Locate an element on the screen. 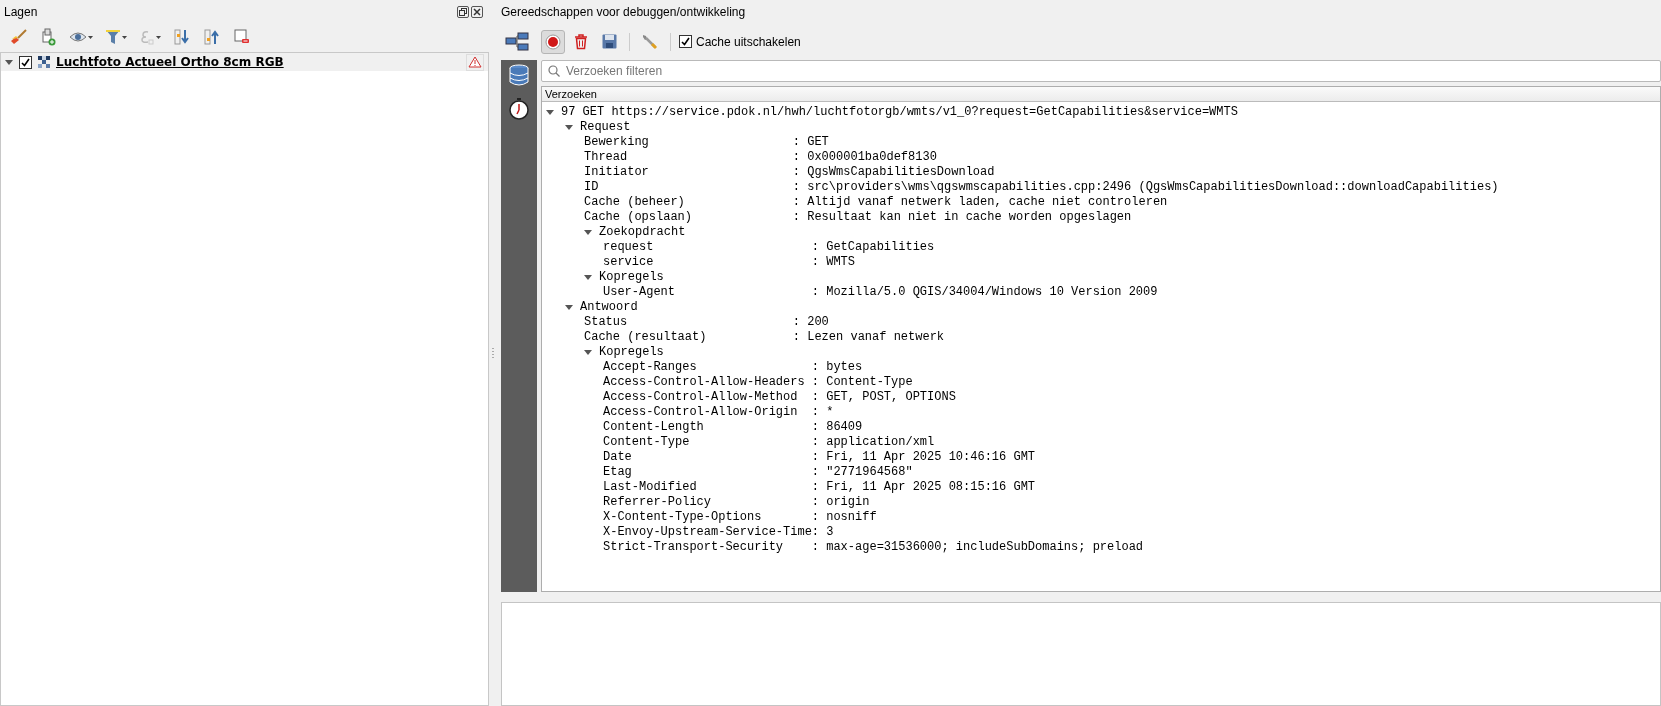 This screenshot has height=706, width=1661. property-value: Fri, 11 Apr 2025 10:46:16 GMT is located at coordinates (931, 457).